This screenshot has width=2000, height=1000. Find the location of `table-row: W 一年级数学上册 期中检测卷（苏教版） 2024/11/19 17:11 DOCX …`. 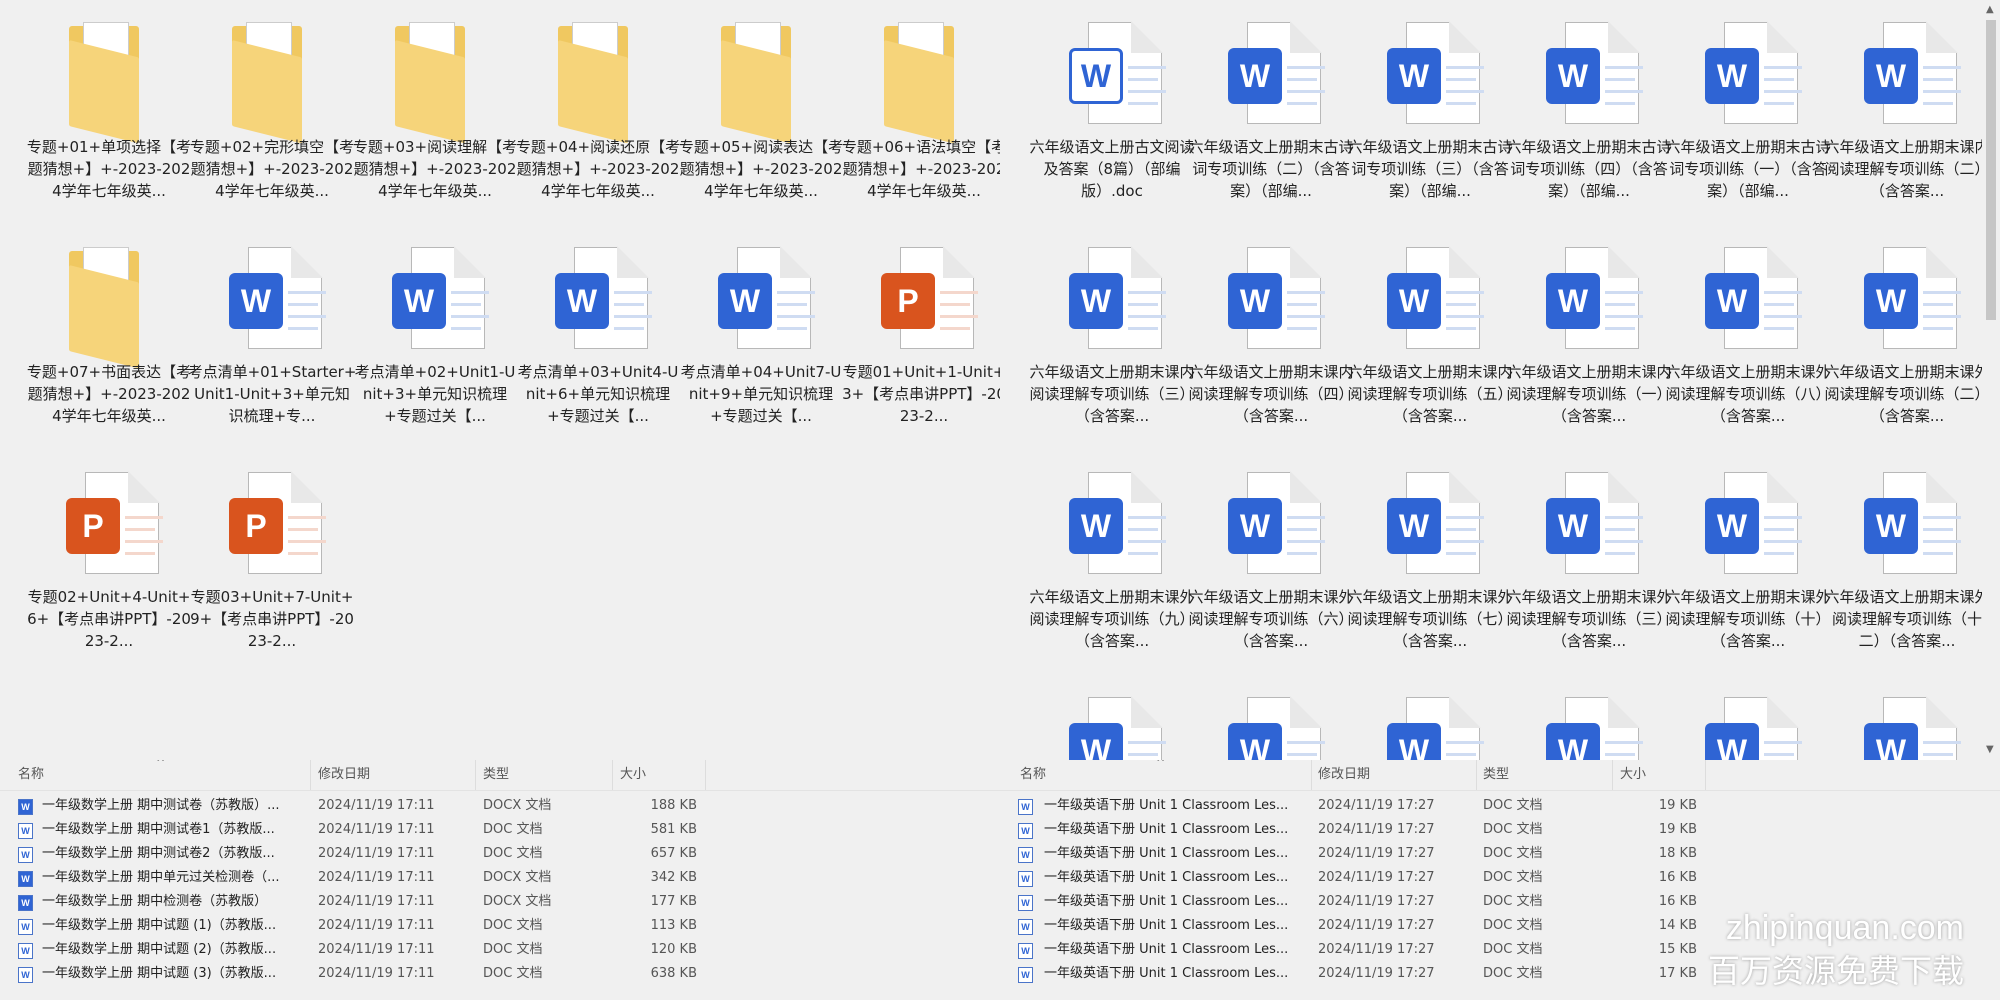

table-row: W 一年级数学上册 期中检测卷（苏教版） 2024/11/19 17:11 DOCX … is located at coordinates (500, 902).